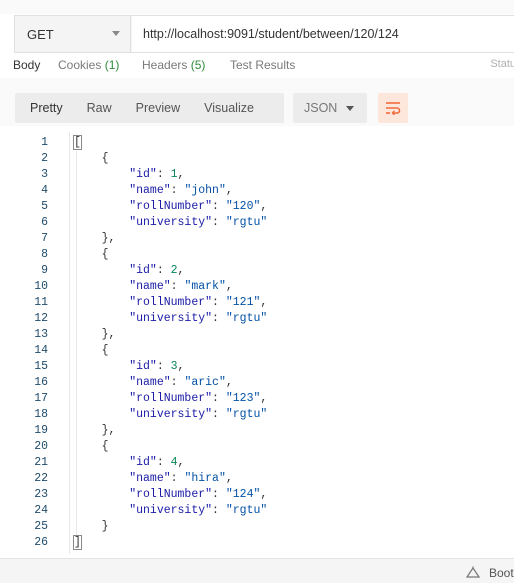 Image resolution: width=514 pixels, height=583 pixels. What do you see at coordinates (41, 350) in the screenshot?
I see `line-number: 14` at bounding box center [41, 350].